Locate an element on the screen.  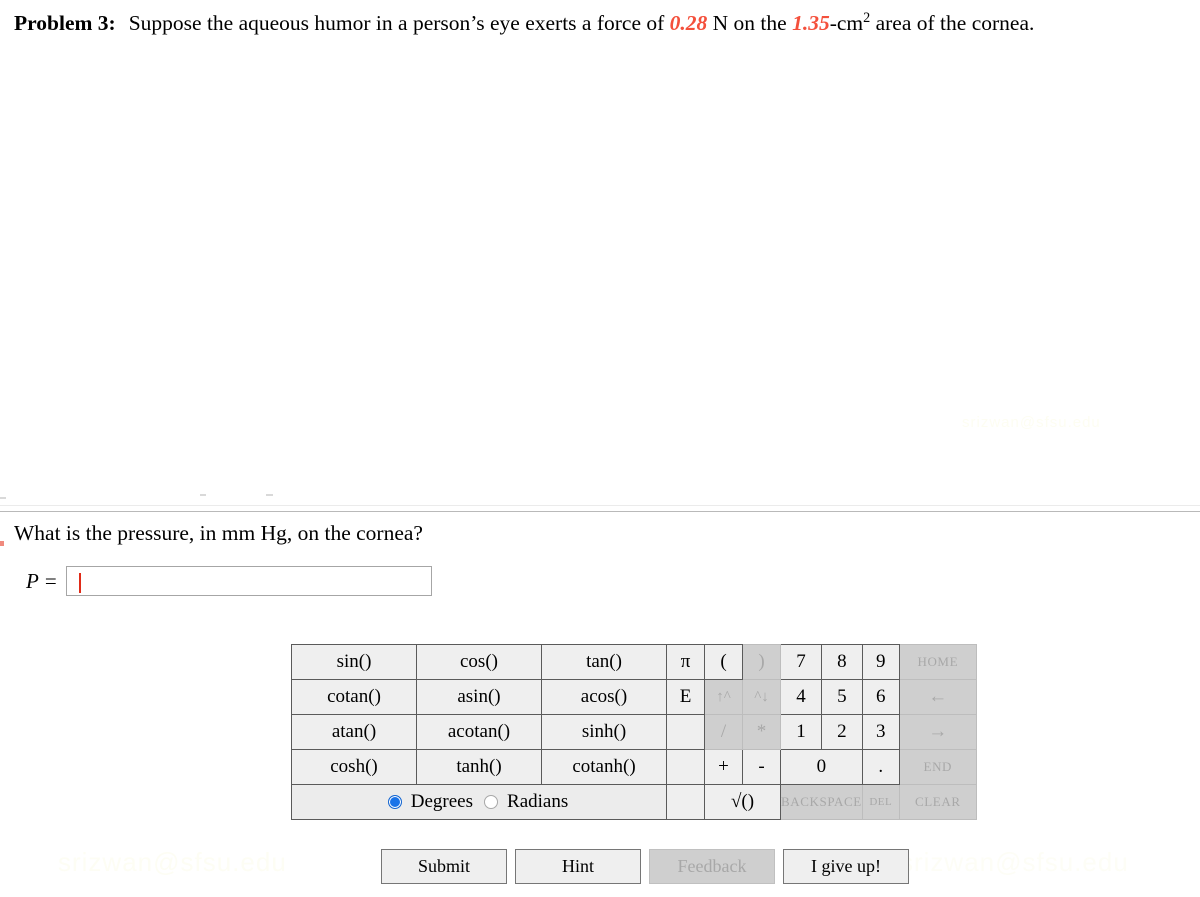
submit-button: Submit is located at coordinates (444, 866).